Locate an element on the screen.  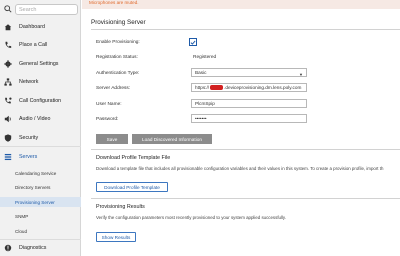
sidebar-item-security: Security is located at coordinates (40, 138).